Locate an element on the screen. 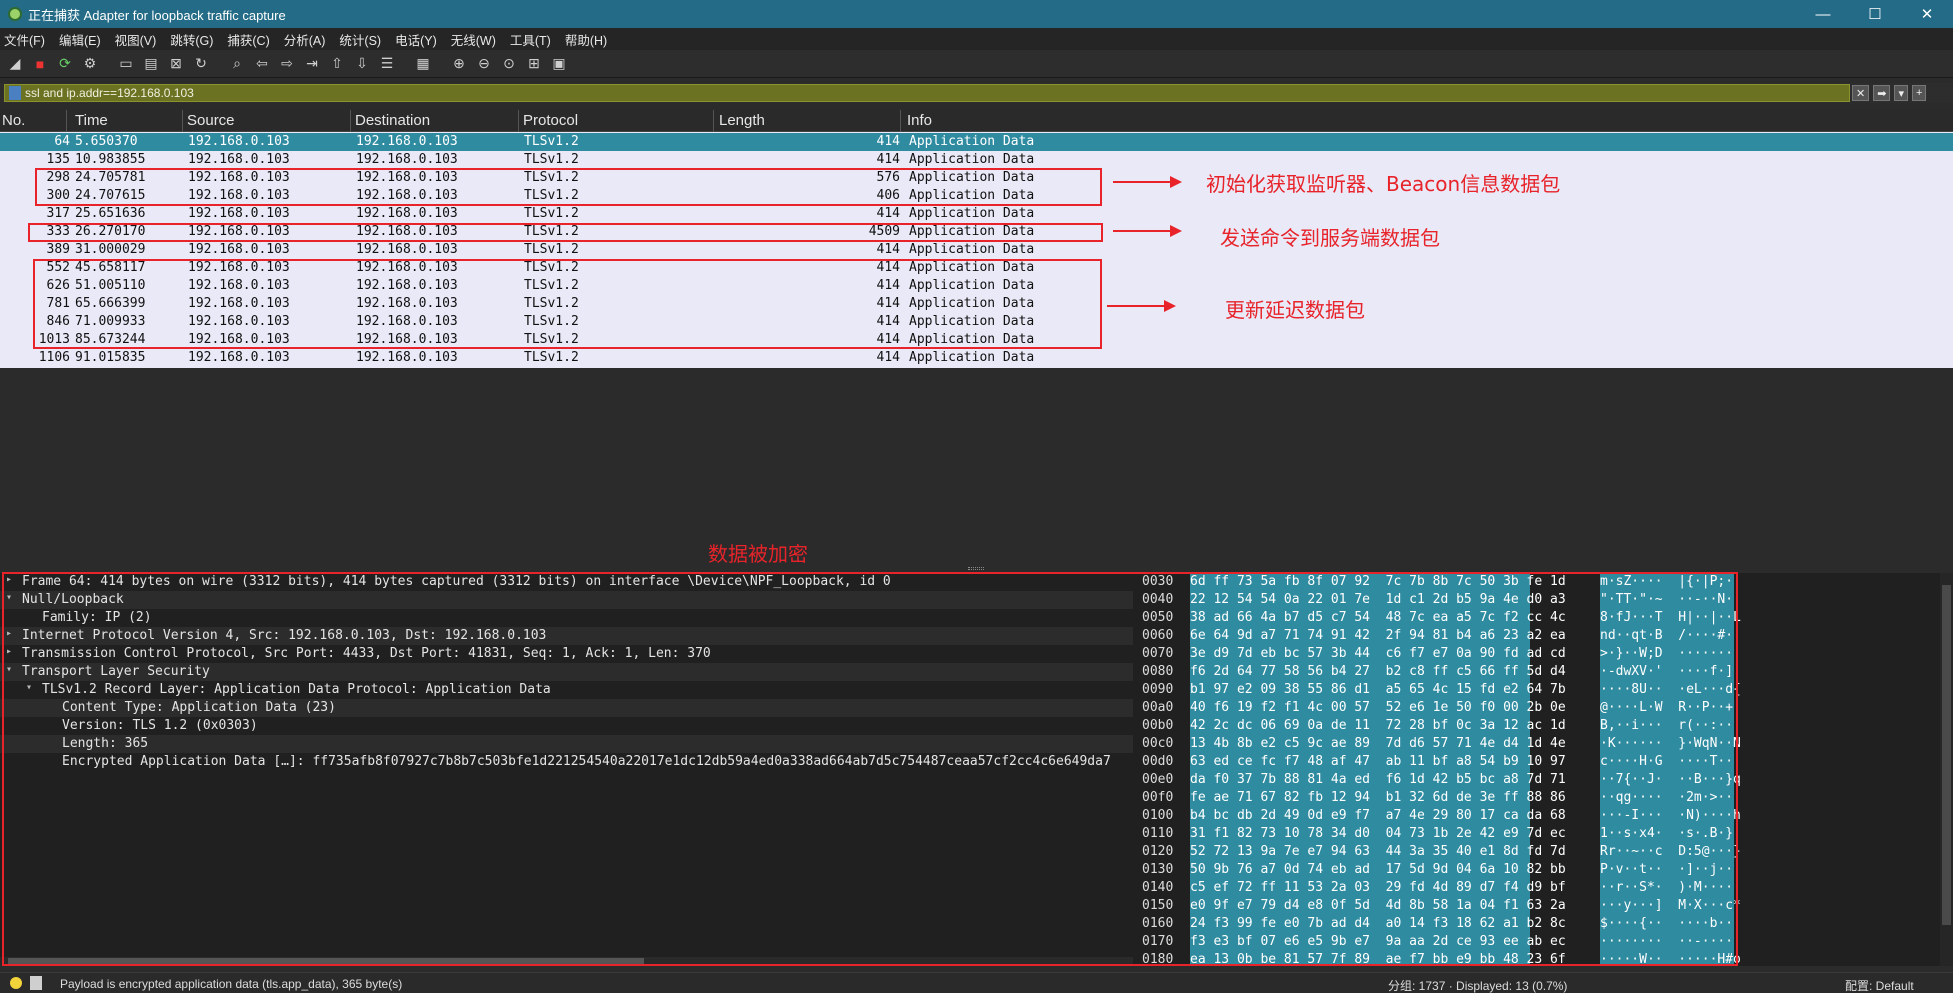 The image size is (1953, 993). menu-analyze: 分析(A) is located at coordinates (305, 39).